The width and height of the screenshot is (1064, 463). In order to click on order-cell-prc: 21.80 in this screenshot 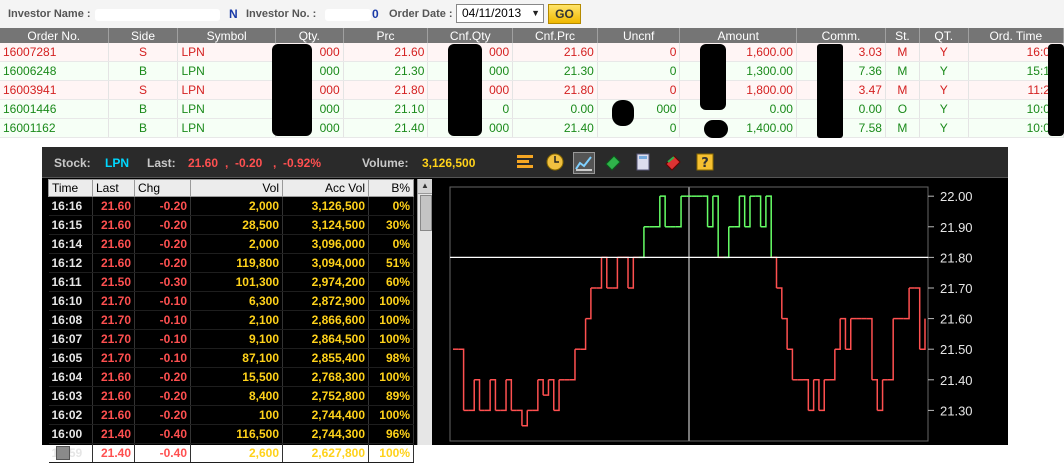, I will do `click(386, 90)`.